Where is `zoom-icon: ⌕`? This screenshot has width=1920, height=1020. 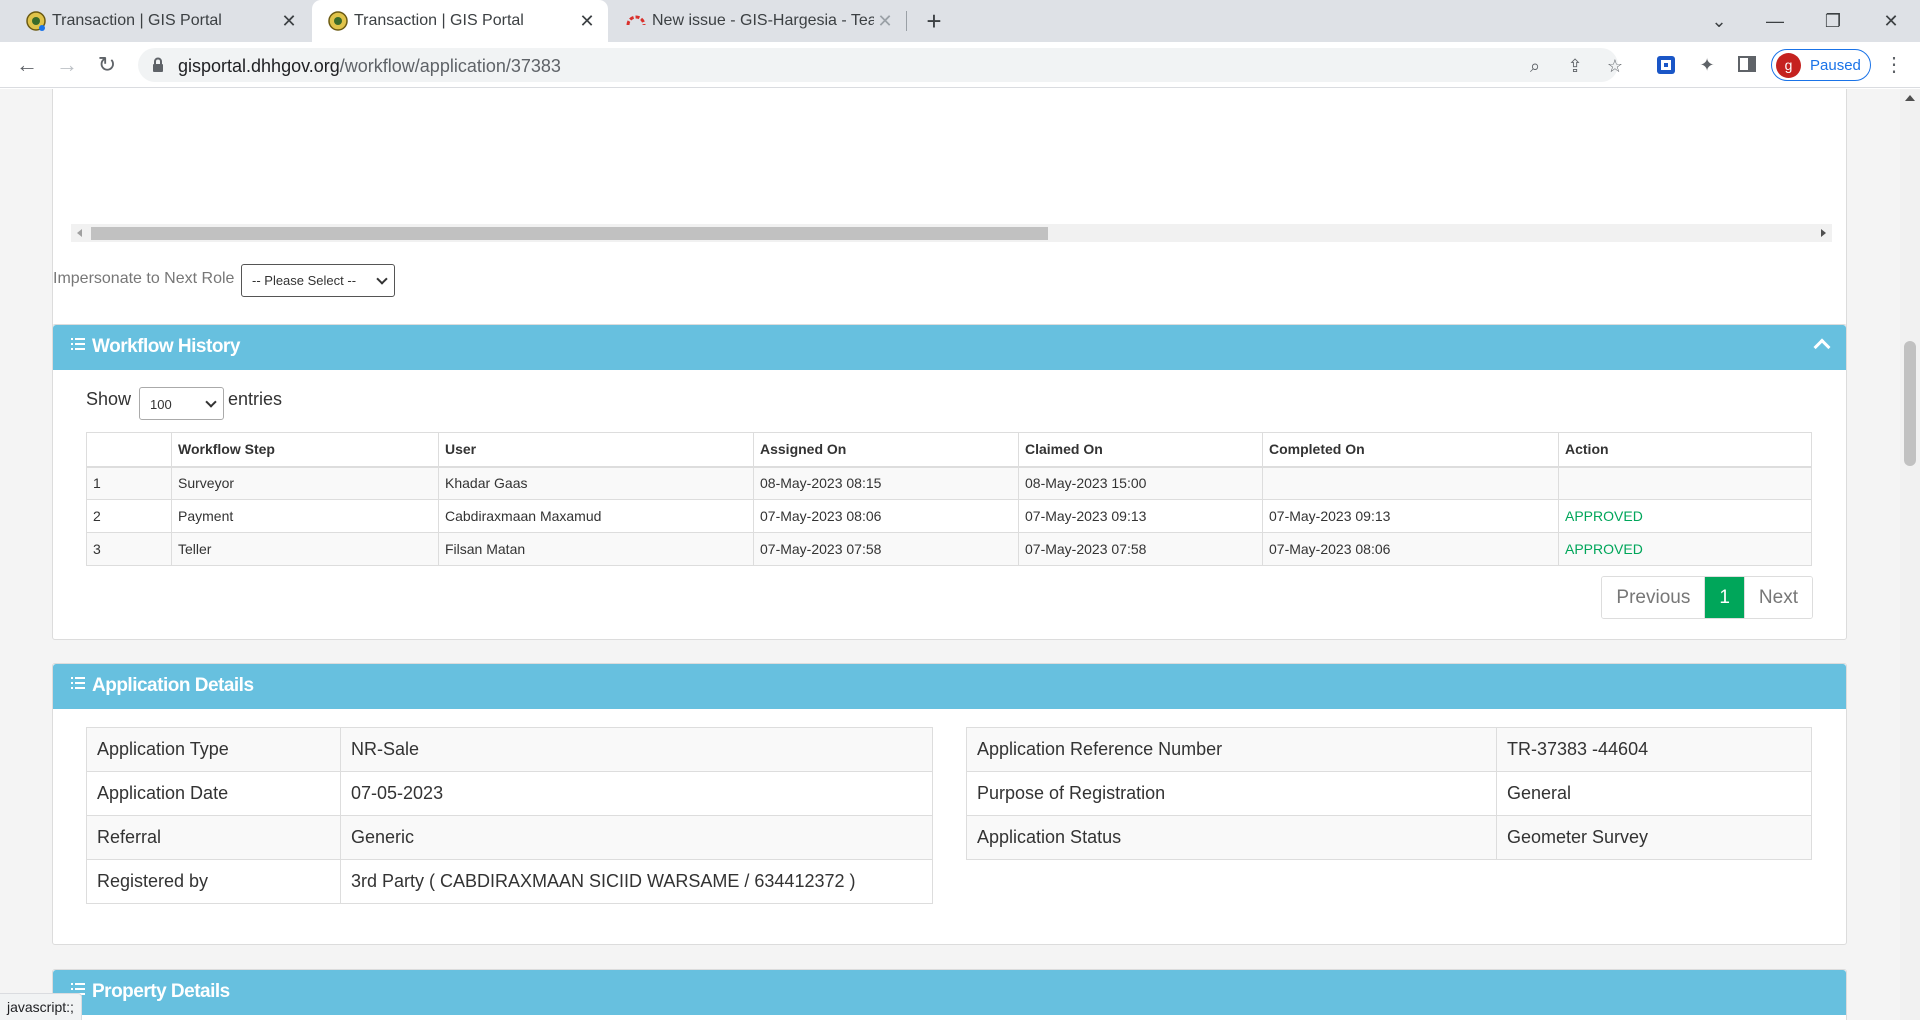
zoom-icon: ⌕ is located at coordinates (1535, 66).